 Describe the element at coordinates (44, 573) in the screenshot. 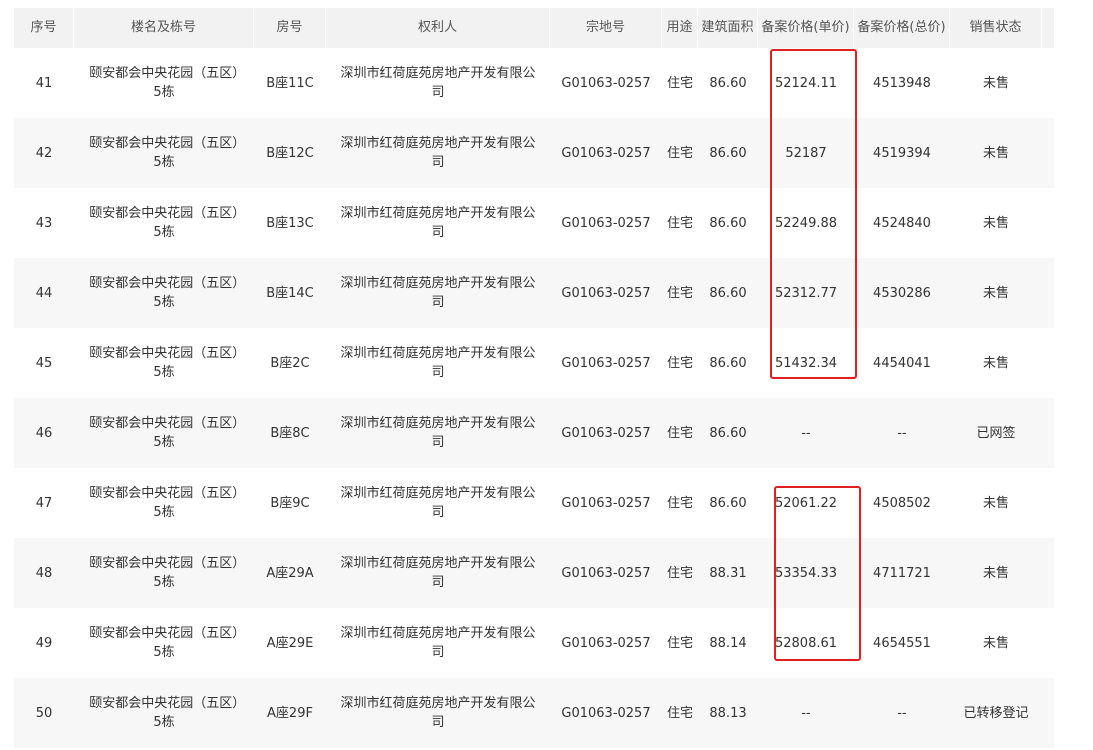

I see `cell-no: 48` at that location.